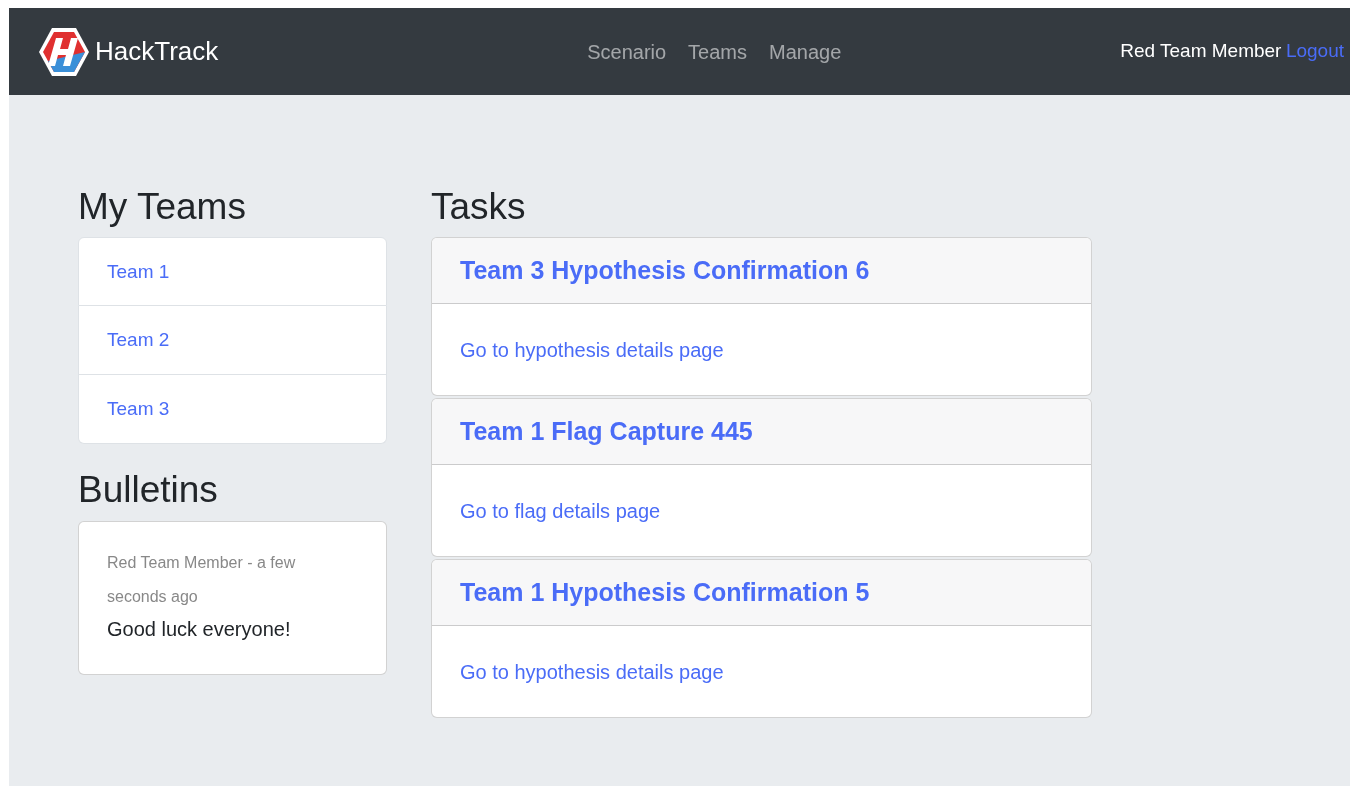  Describe the element at coordinates (1201, 51) in the screenshot. I see `user-name: Red Team Member` at that location.